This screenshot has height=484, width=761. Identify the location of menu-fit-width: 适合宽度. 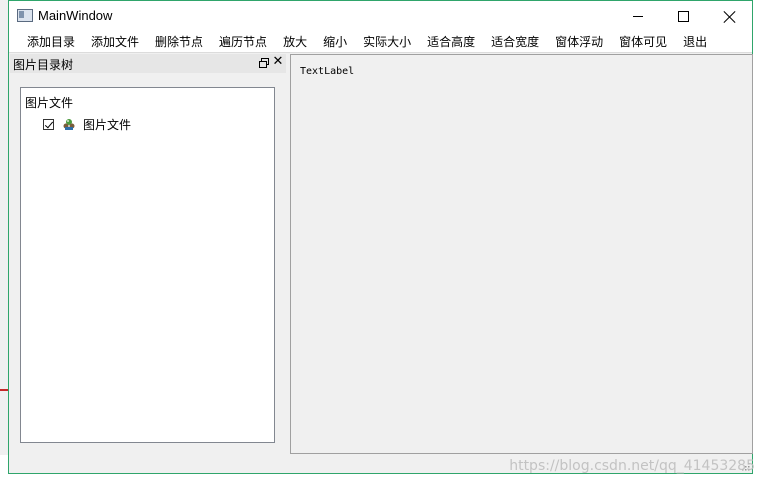
(515, 42).